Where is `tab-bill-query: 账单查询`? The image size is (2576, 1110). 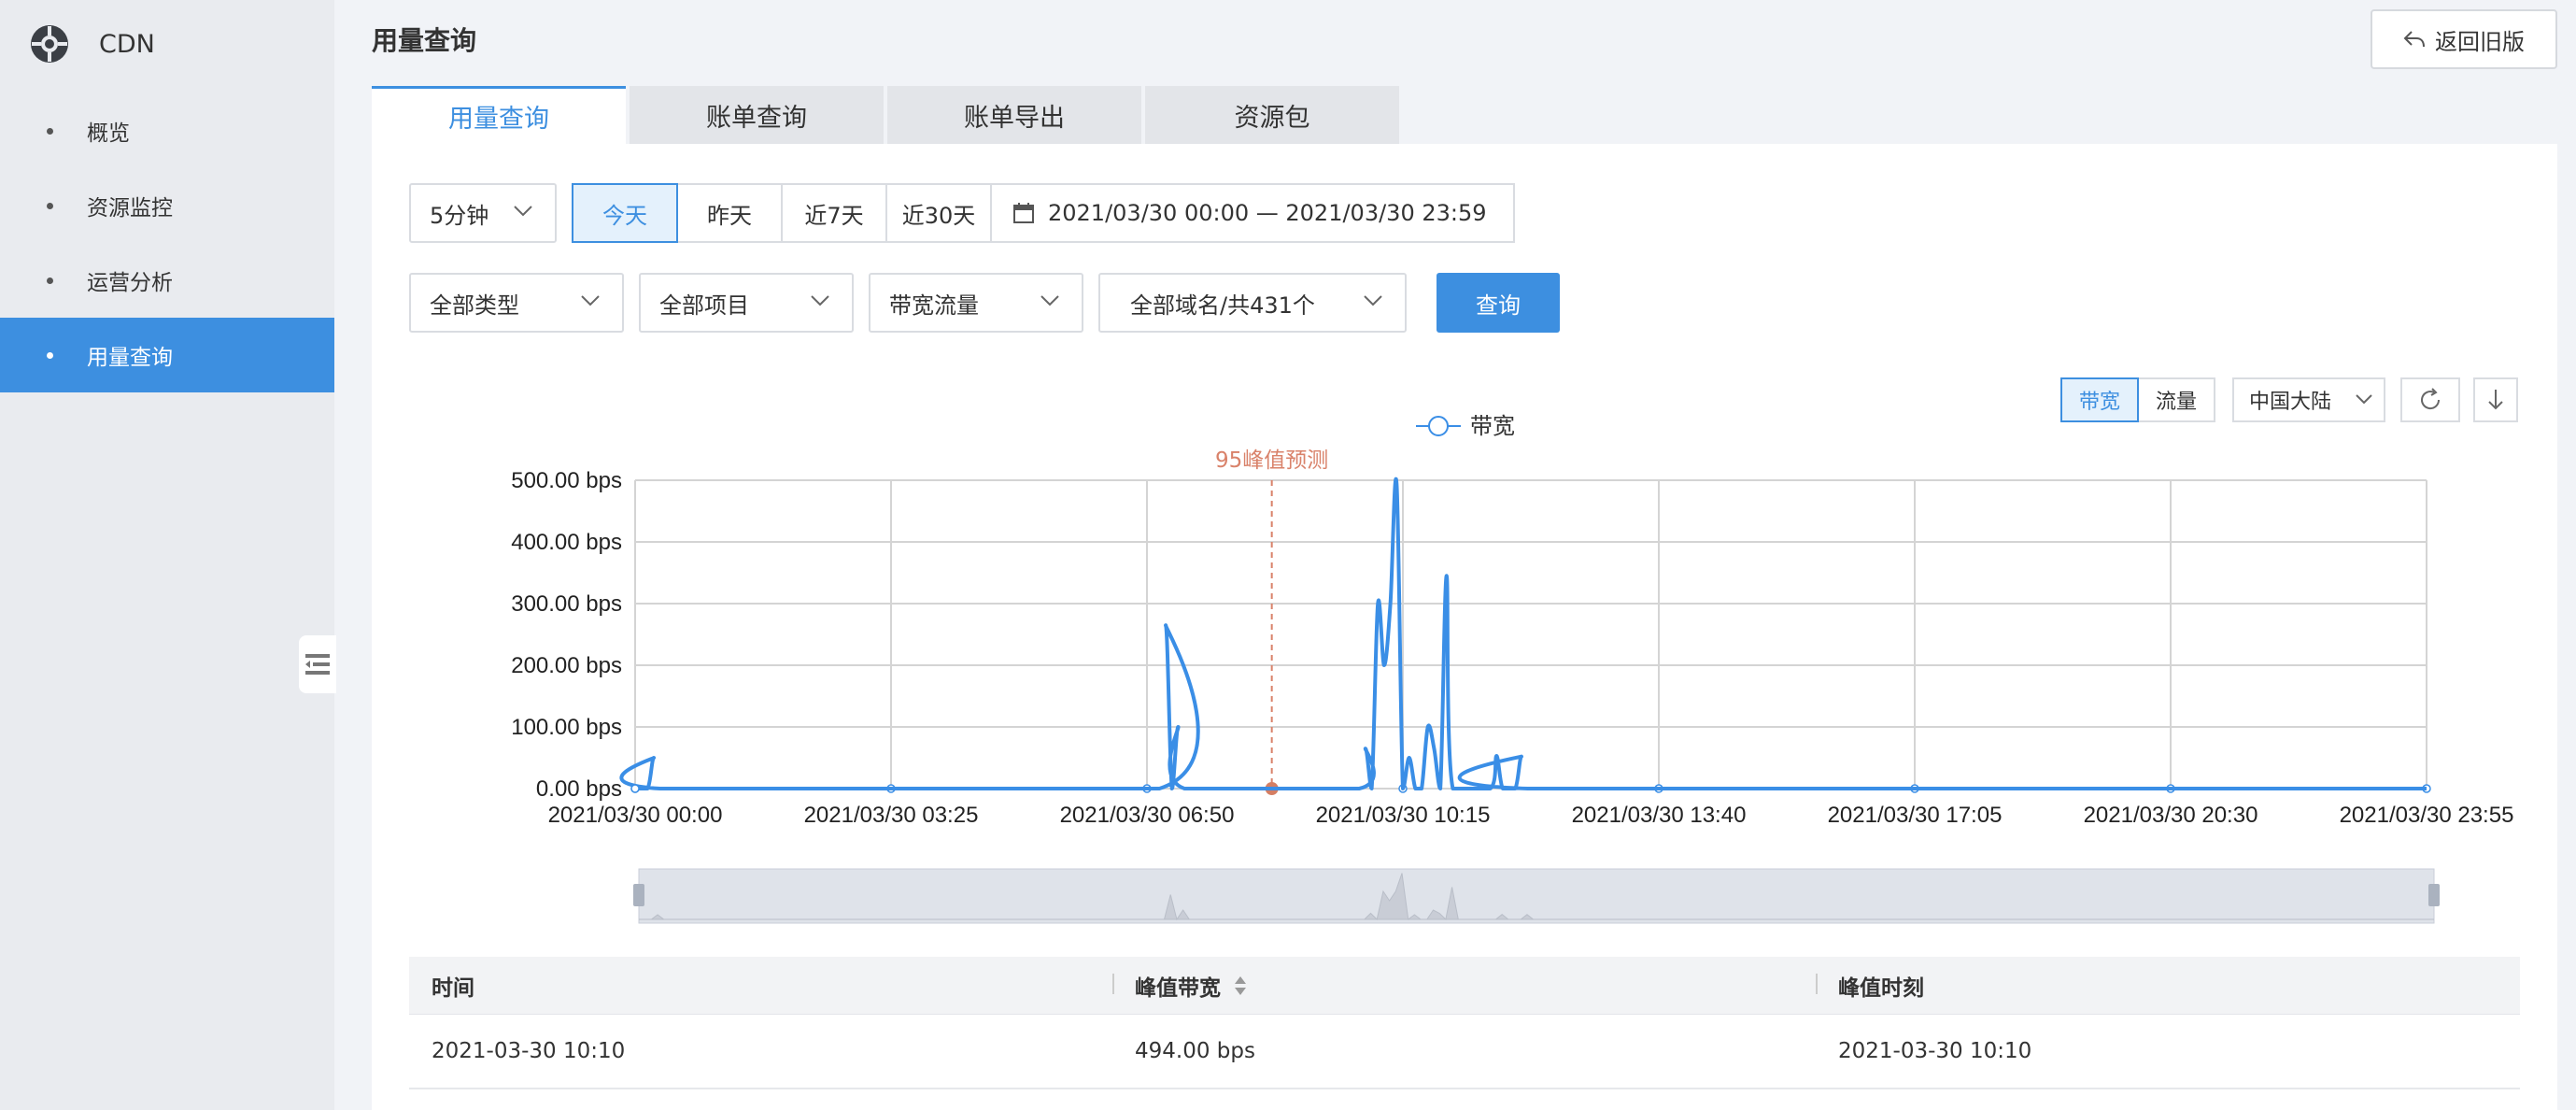
tab-bill-query: 账单查询 is located at coordinates (757, 115).